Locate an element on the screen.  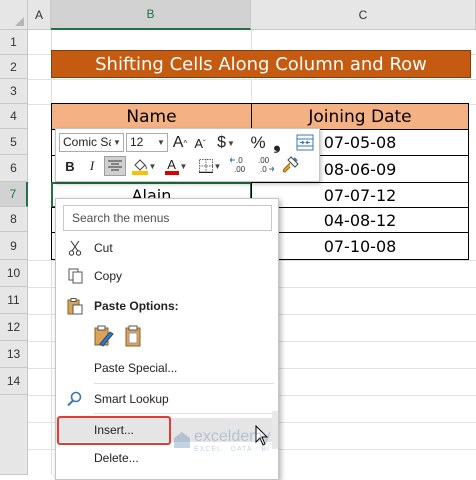
font-size-value: 12 is located at coordinates (137, 142).